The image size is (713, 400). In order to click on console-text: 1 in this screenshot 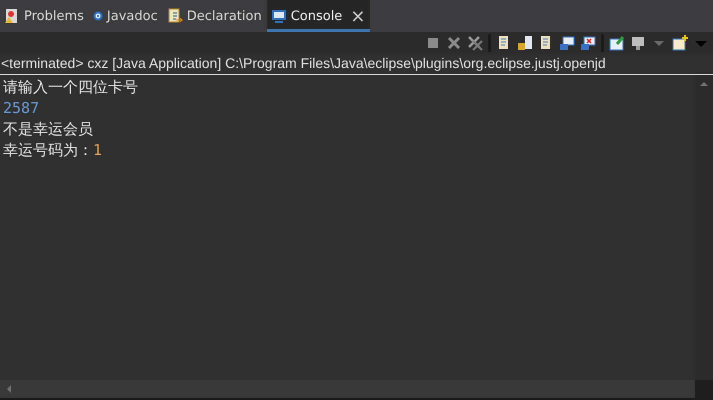, I will do `click(97, 150)`.